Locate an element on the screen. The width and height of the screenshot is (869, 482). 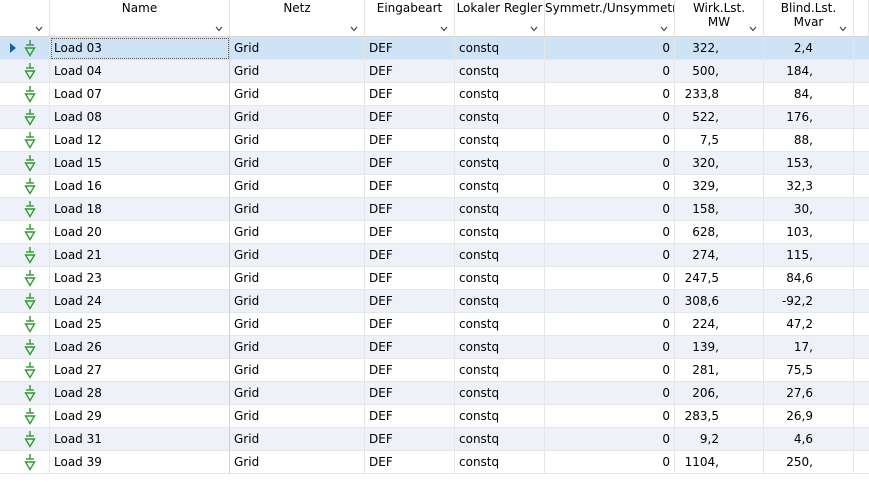
header-netz: Netz is located at coordinates (297, 18).